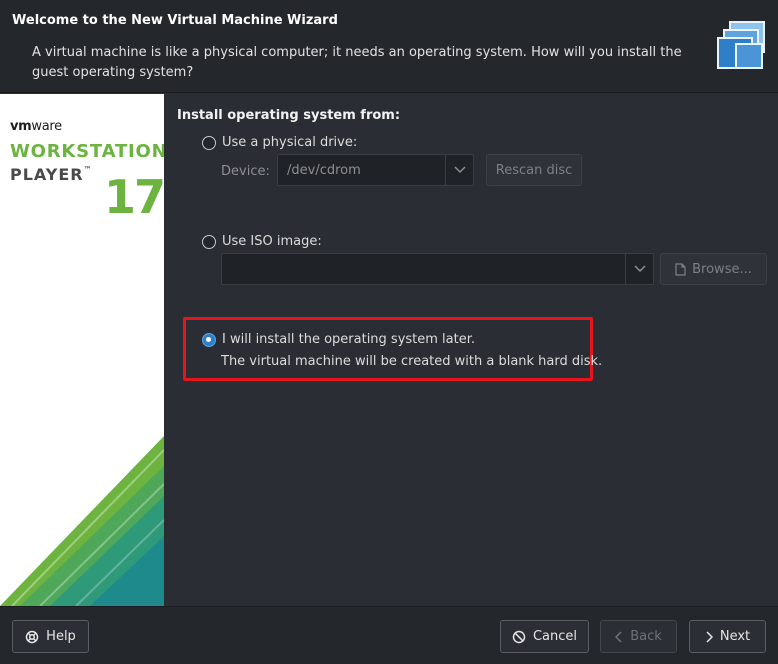 The image size is (778, 664). I want to click on device-value: /dev/cdrom, so click(324, 170).